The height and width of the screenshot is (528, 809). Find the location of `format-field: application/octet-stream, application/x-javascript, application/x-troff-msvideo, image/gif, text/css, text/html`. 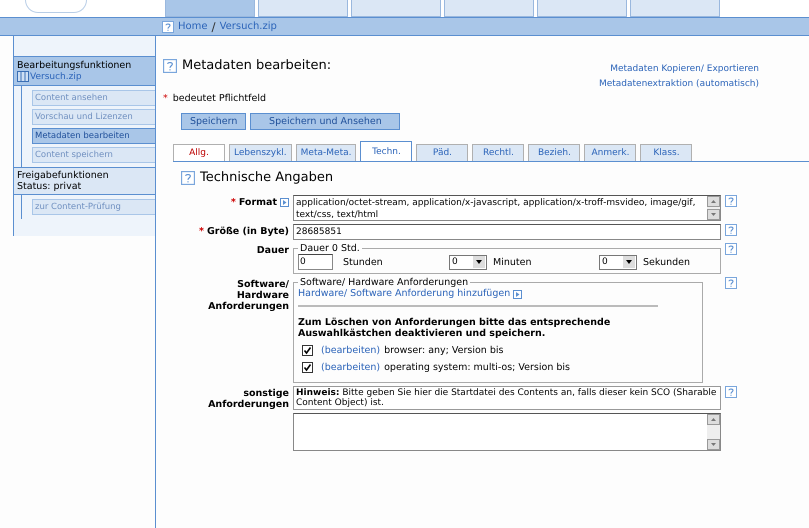

format-field: application/octet-stream, application/x-javascript, application/x-troff-msvideo, image/gif, text/css, text/html is located at coordinates (507, 208).